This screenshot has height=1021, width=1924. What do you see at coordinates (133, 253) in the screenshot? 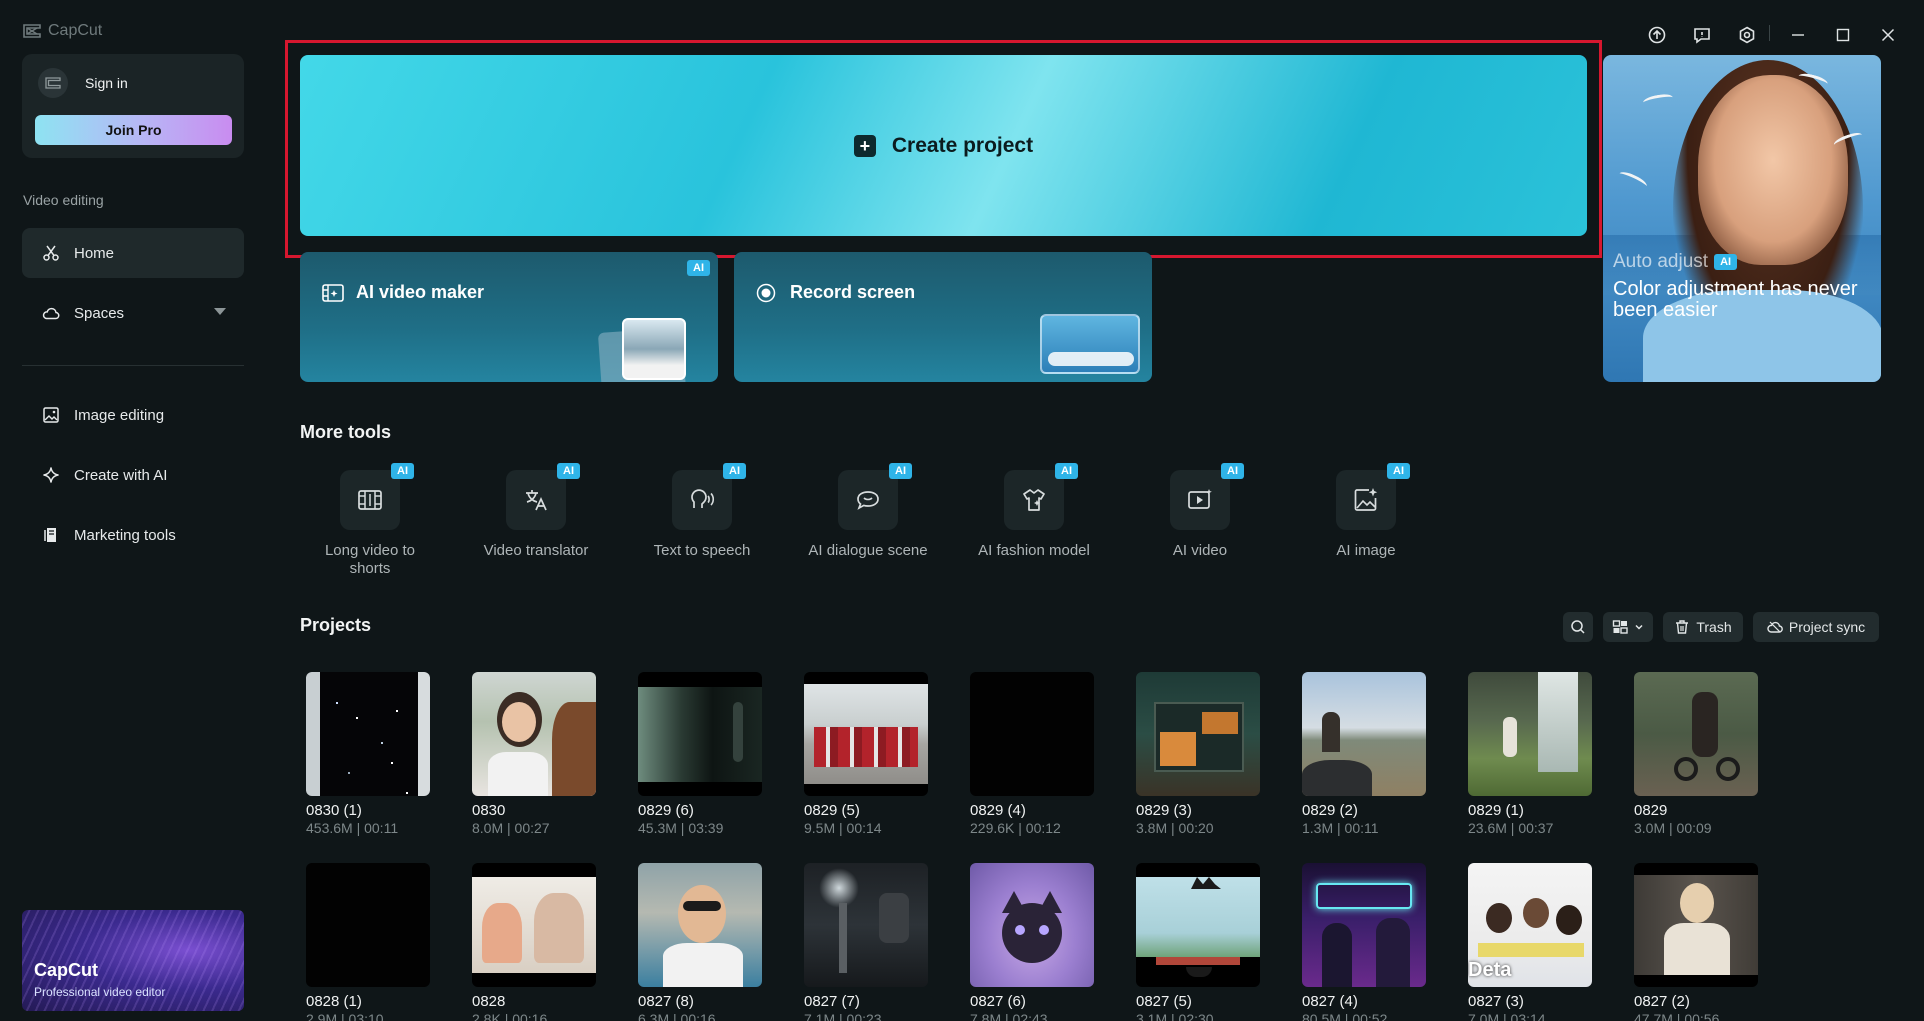
I see `sidebar-item-home: Home` at bounding box center [133, 253].